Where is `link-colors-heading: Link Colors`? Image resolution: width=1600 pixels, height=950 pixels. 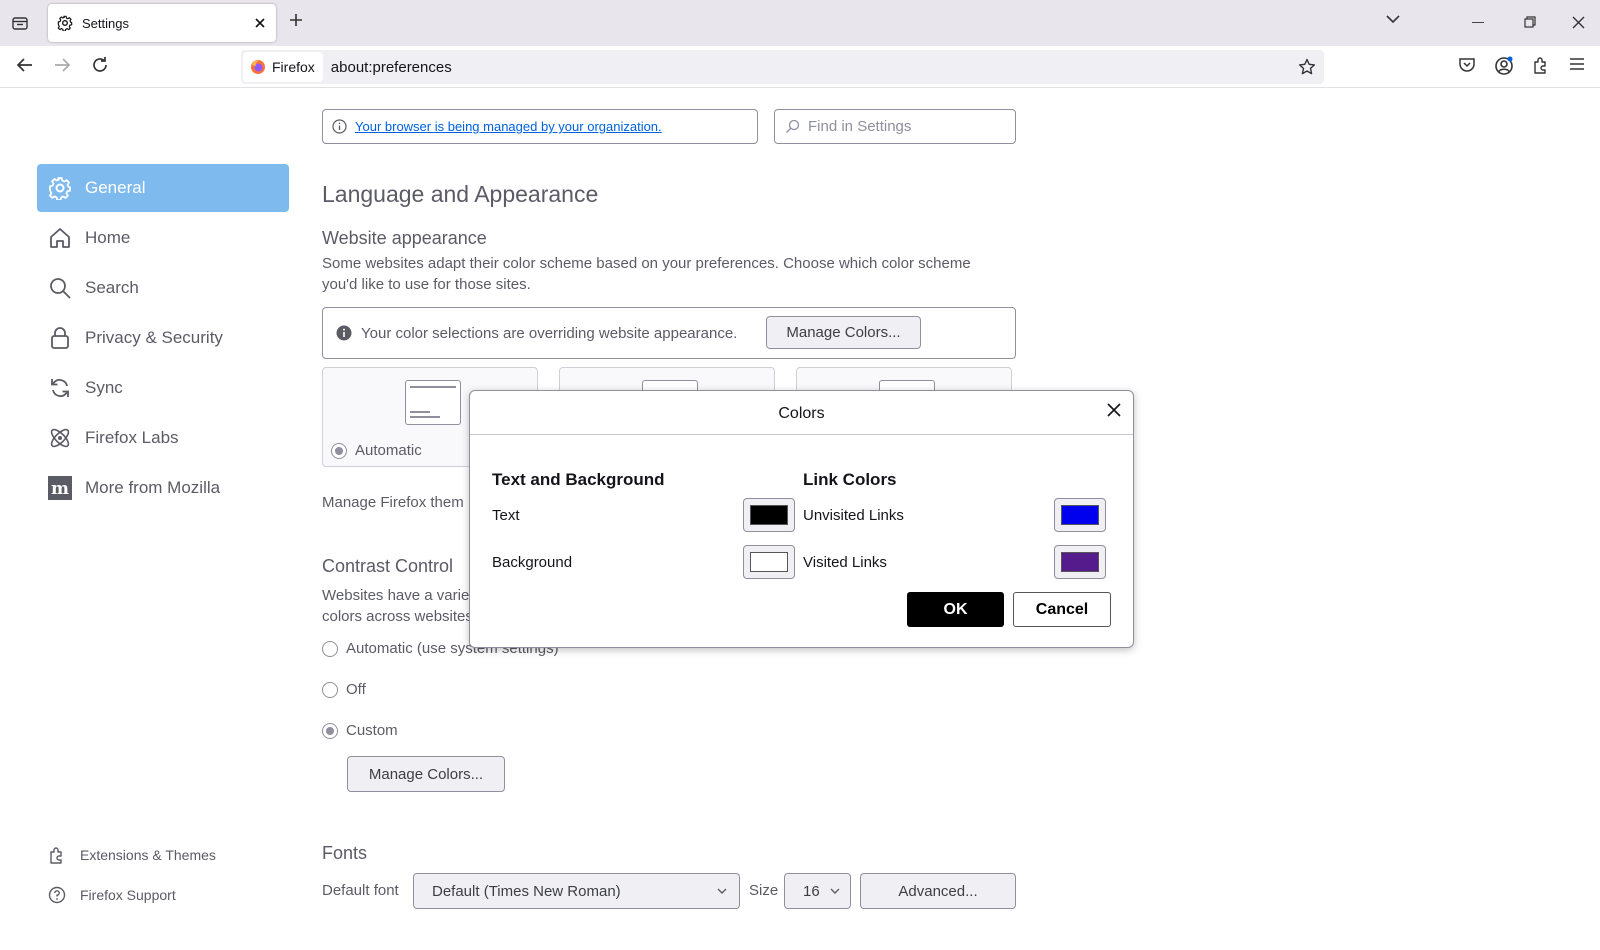 link-colors-heading: Link Colors is located at coordinates (850, 479).